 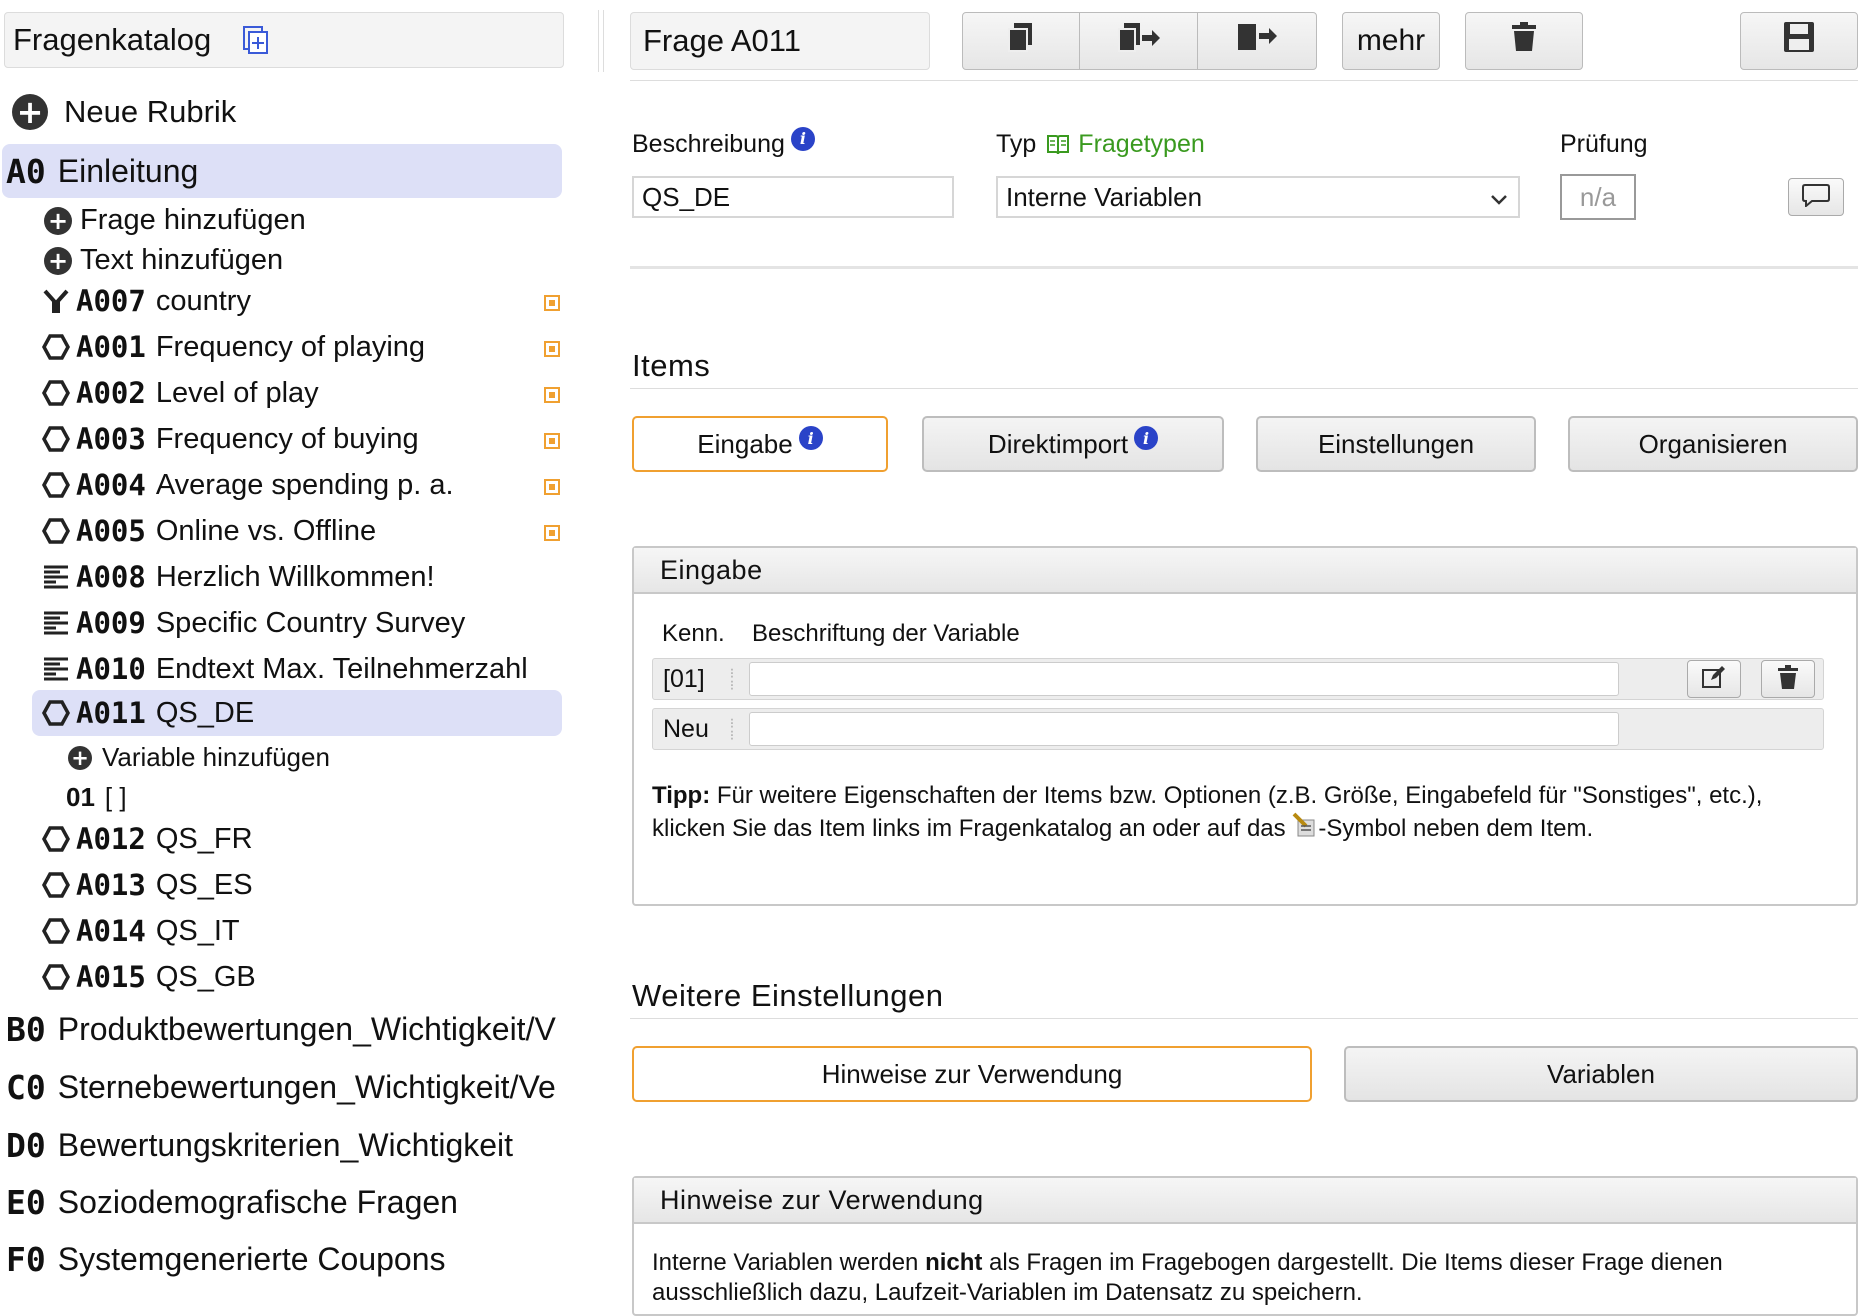 I want to click on tab-direct-import: Direktimport i, so click(x=1073, y=444).